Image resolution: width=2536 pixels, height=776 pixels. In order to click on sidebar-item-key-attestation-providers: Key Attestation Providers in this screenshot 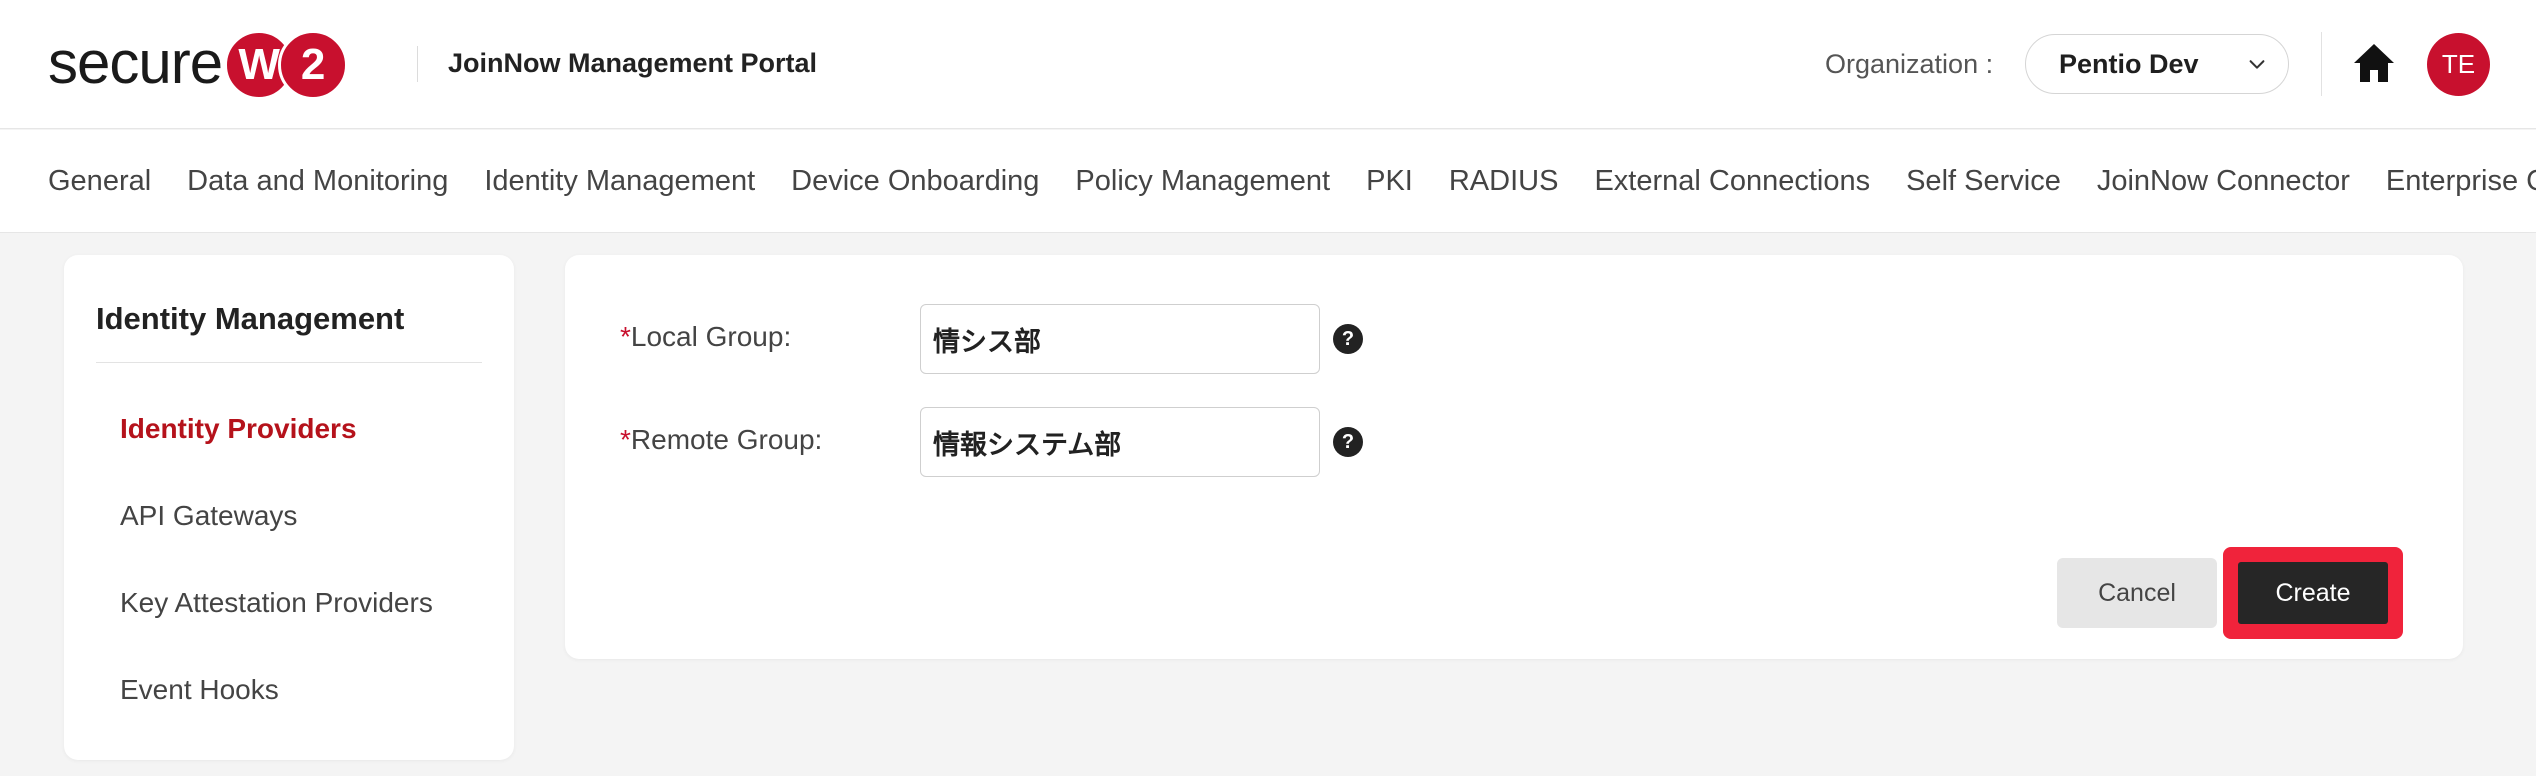, I will do `click(276, 603)`.